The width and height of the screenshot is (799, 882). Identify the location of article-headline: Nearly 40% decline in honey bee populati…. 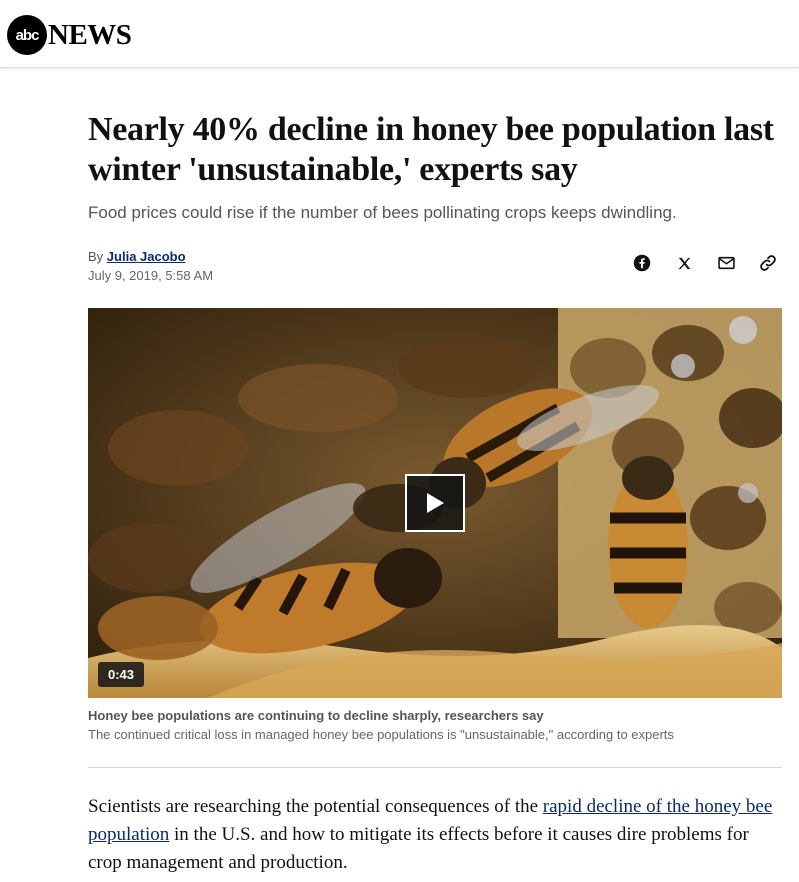
(431, 149).